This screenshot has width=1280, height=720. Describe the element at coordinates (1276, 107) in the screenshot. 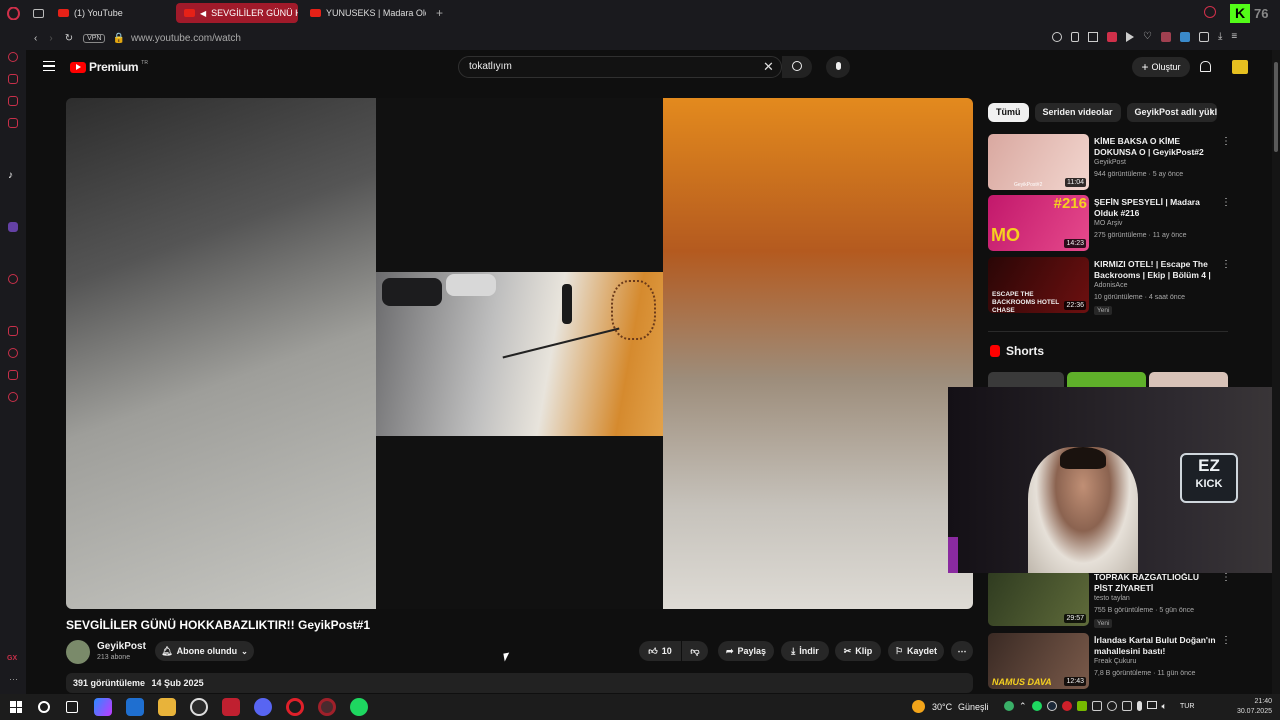

I see `scrollbar-thumb` at that location.